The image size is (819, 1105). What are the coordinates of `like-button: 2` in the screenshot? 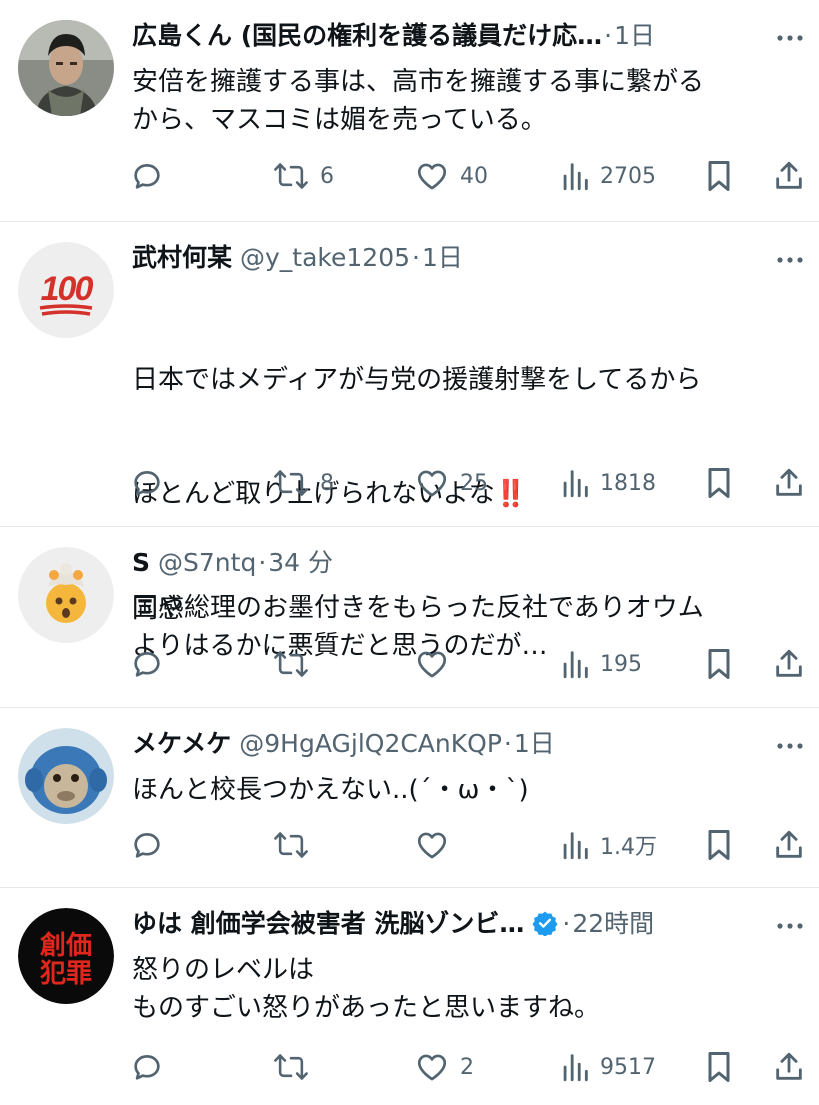 It's located at (444, 1067).